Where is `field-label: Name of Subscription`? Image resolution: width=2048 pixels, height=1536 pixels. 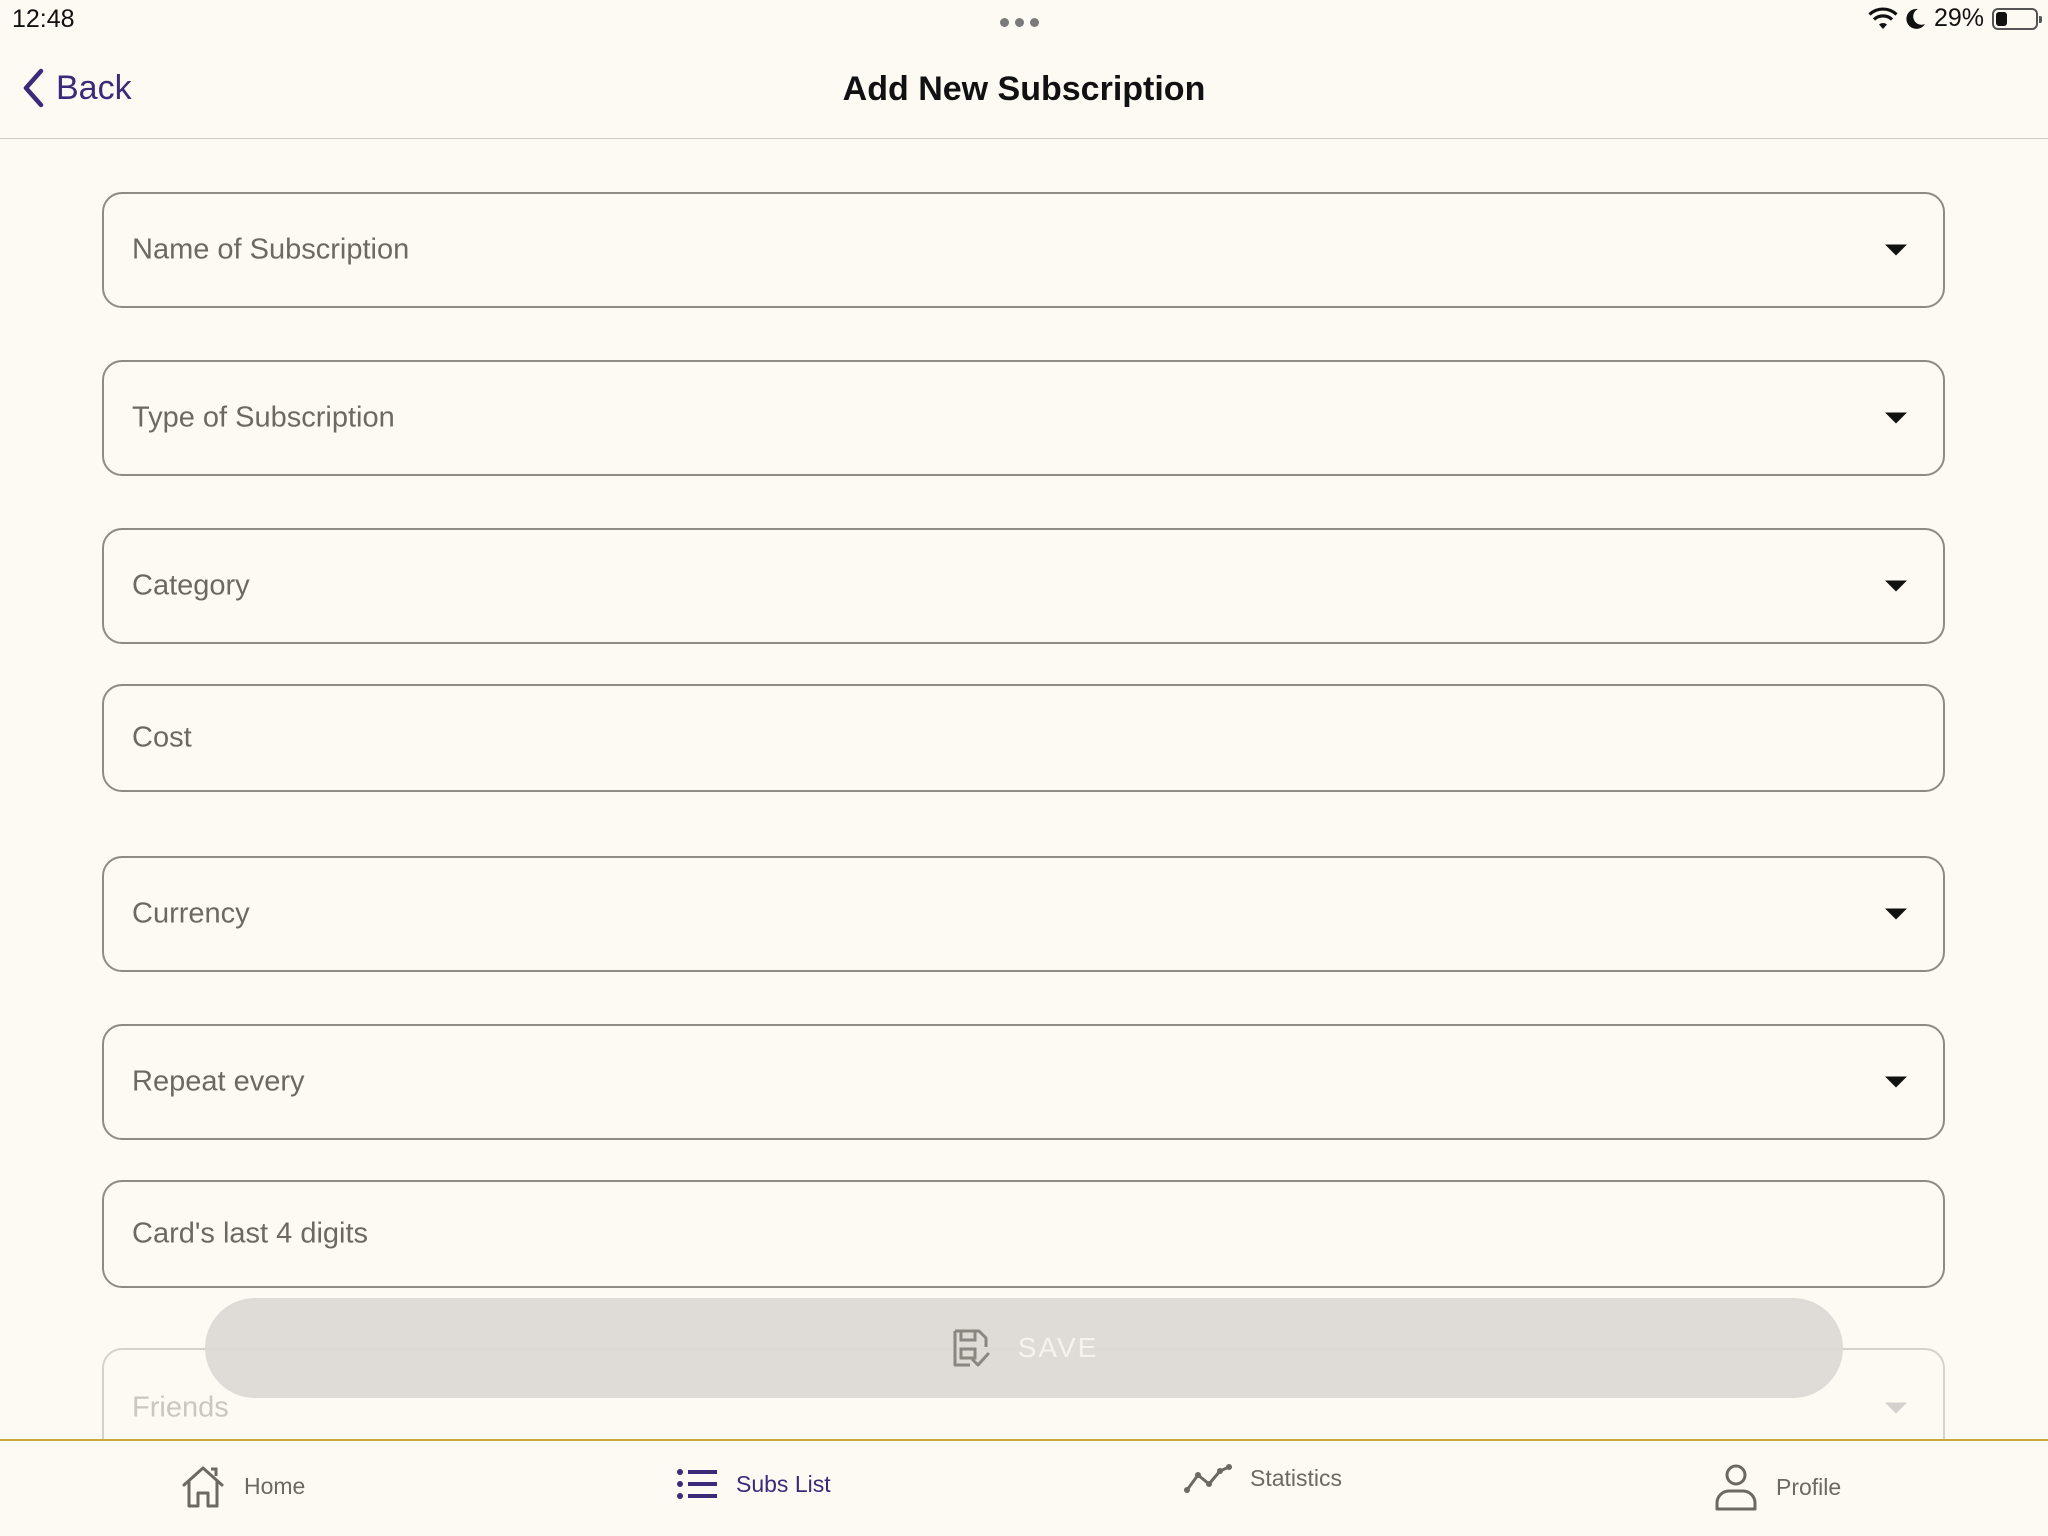
field-label: Name of Subscription is located at coordinates (271, 249).